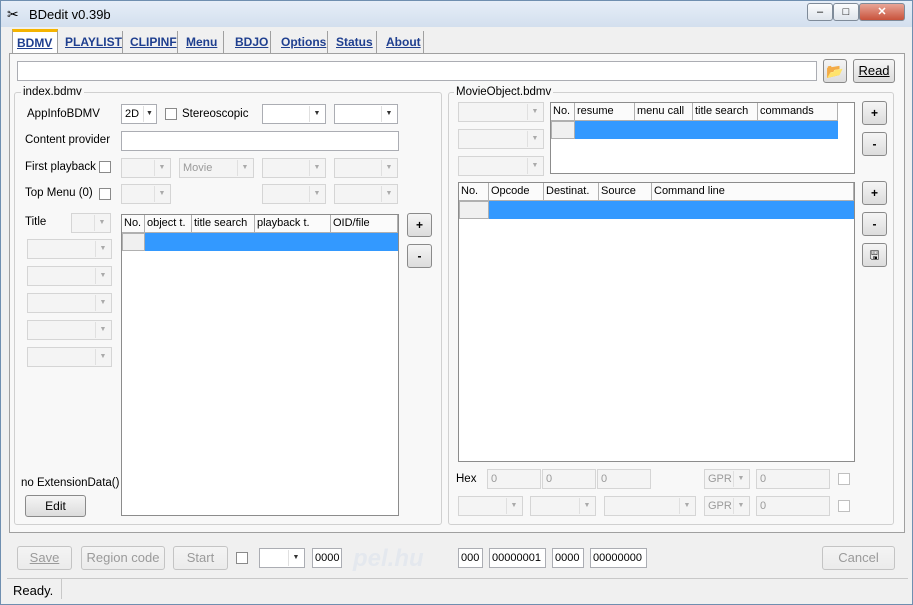  Describe the element at coordinates (44, 558) in the screenshot. I see `save-button: Save` at that location.